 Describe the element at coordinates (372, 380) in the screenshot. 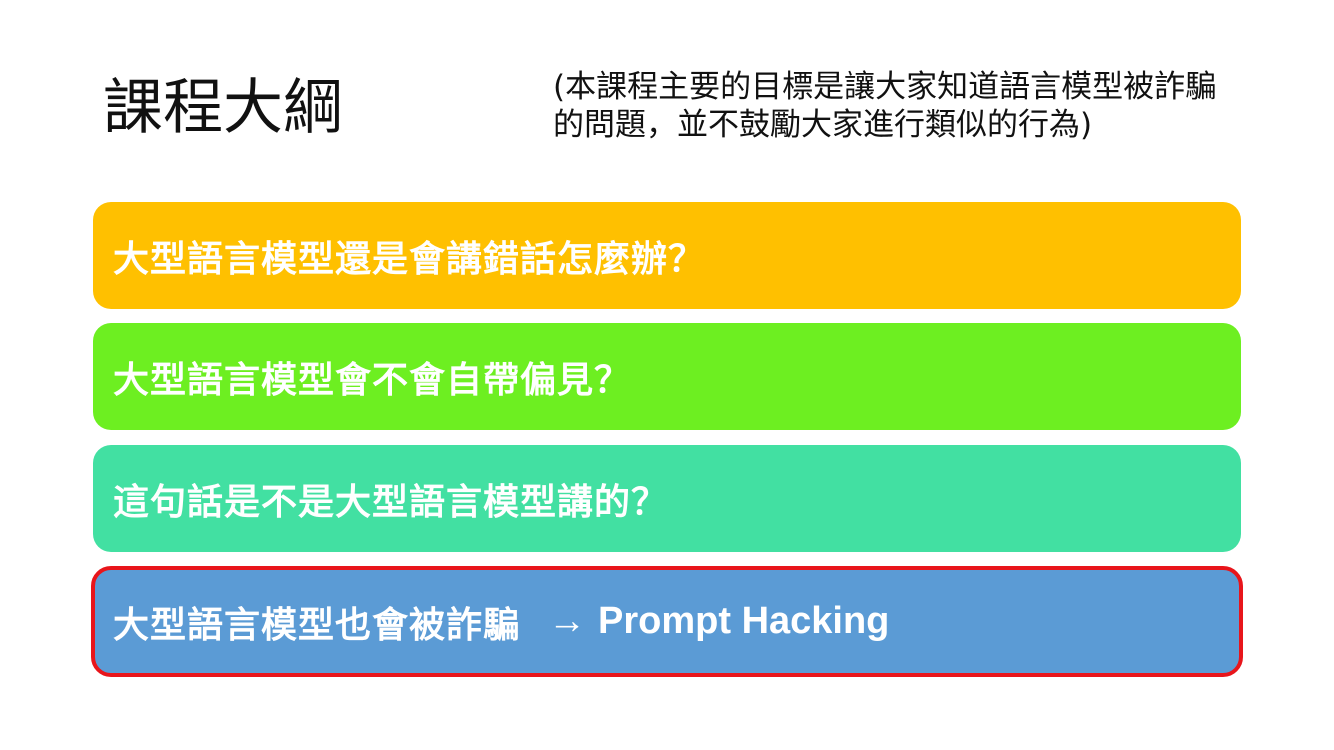

I see `topic-label: 大型語言模型會不會自帶偏見？` at that location.